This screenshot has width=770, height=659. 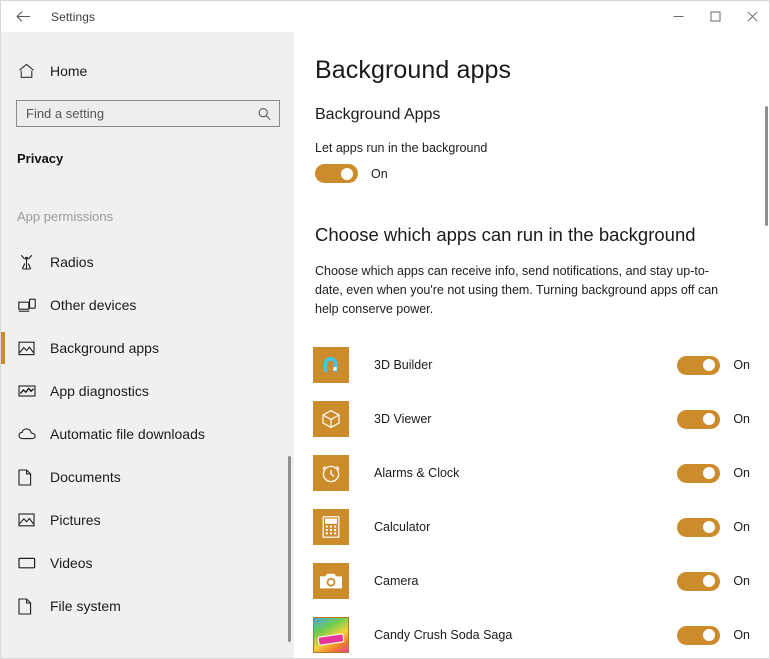 I want to click on camera-icon, so click(x=331, y=581).